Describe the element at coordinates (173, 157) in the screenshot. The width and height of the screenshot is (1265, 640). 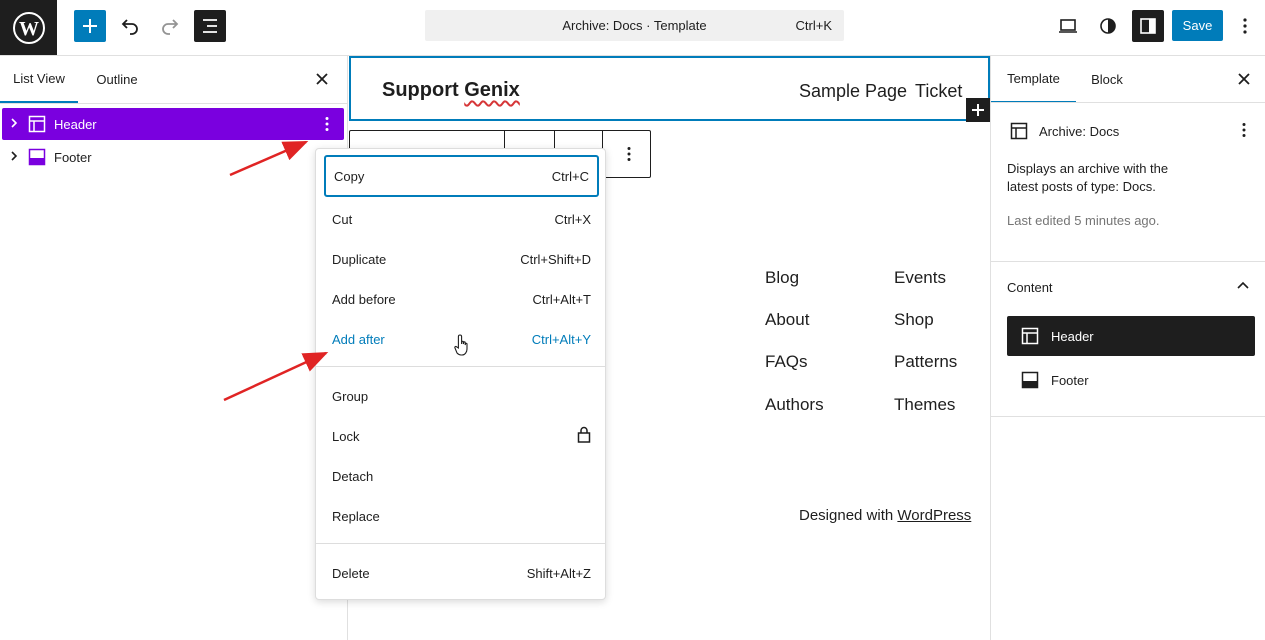
I see `list-view-item-footer: Footer` at that location.